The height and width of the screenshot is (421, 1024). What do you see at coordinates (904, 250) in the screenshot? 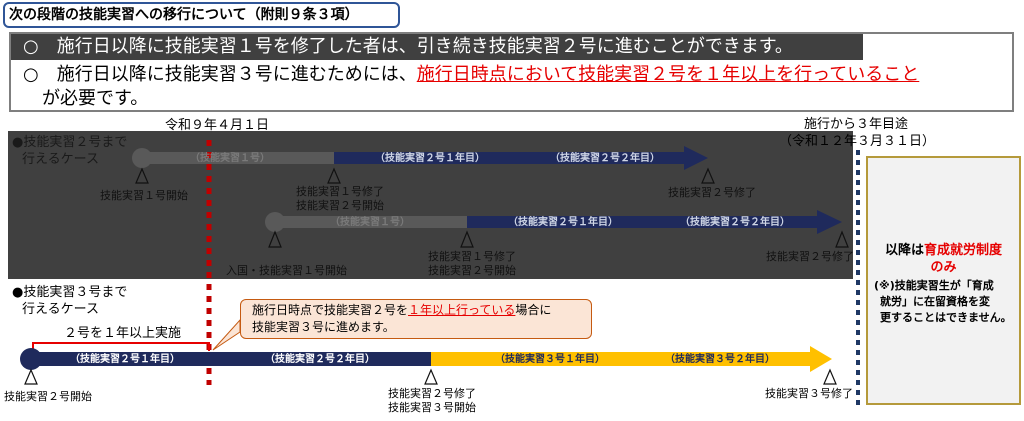
I see `side-line1-prefix: 以降は` at bounding box center [904, 250].